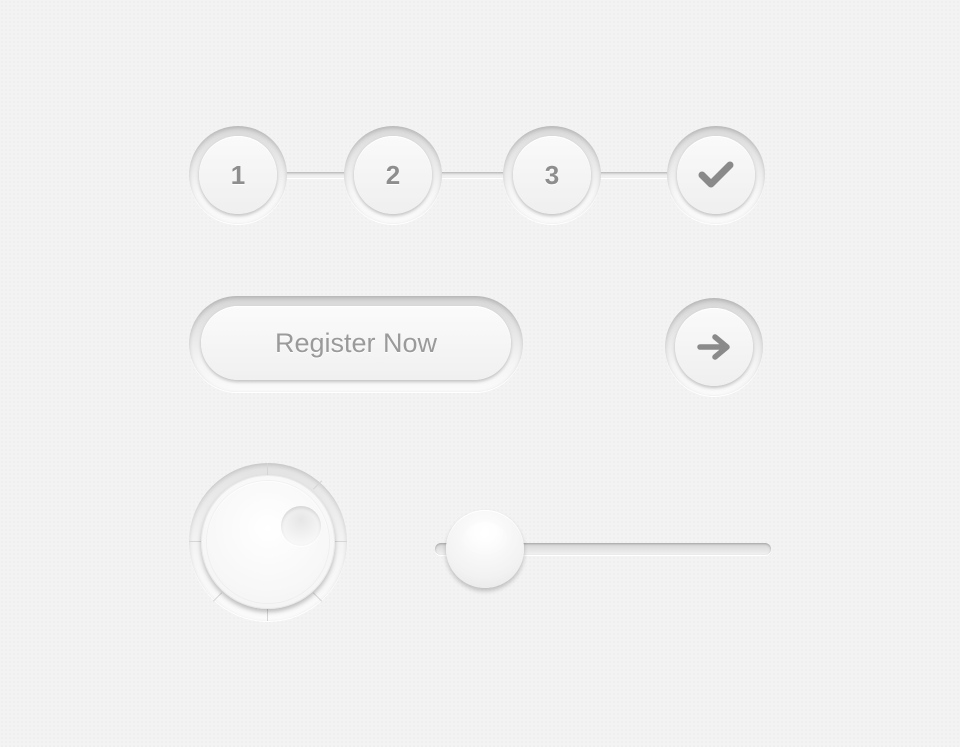 The width and height of the screenshot is (960, 747). I want to click on step-2-face: 2, so click(393, 175).